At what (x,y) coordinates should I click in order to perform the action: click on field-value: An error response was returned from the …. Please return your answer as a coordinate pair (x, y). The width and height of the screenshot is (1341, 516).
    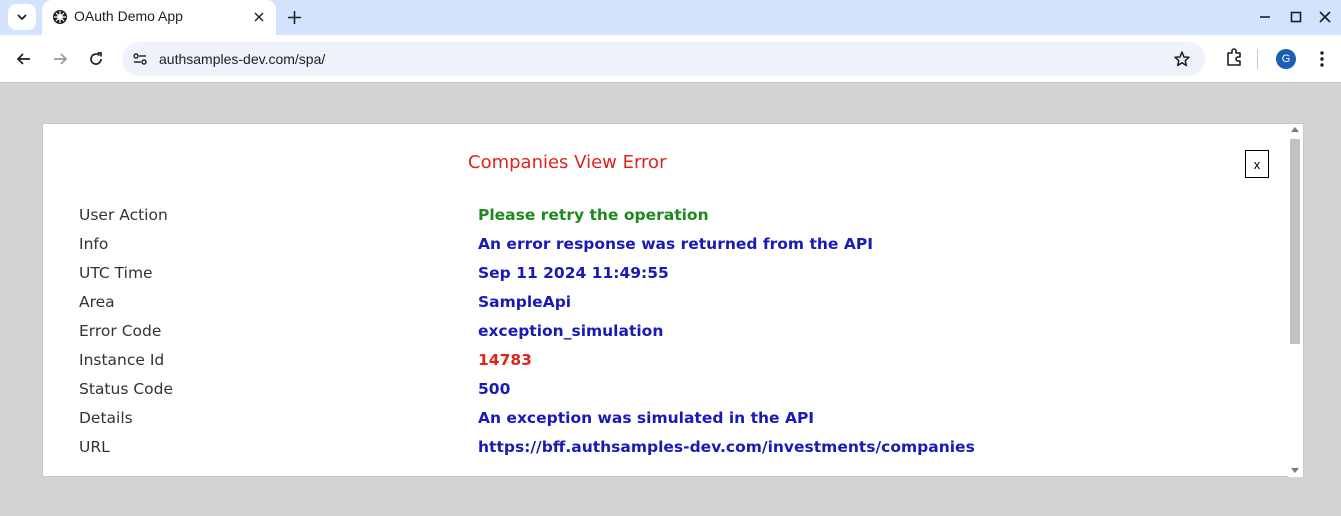
    Looking at the image, I should click on (675, 244).